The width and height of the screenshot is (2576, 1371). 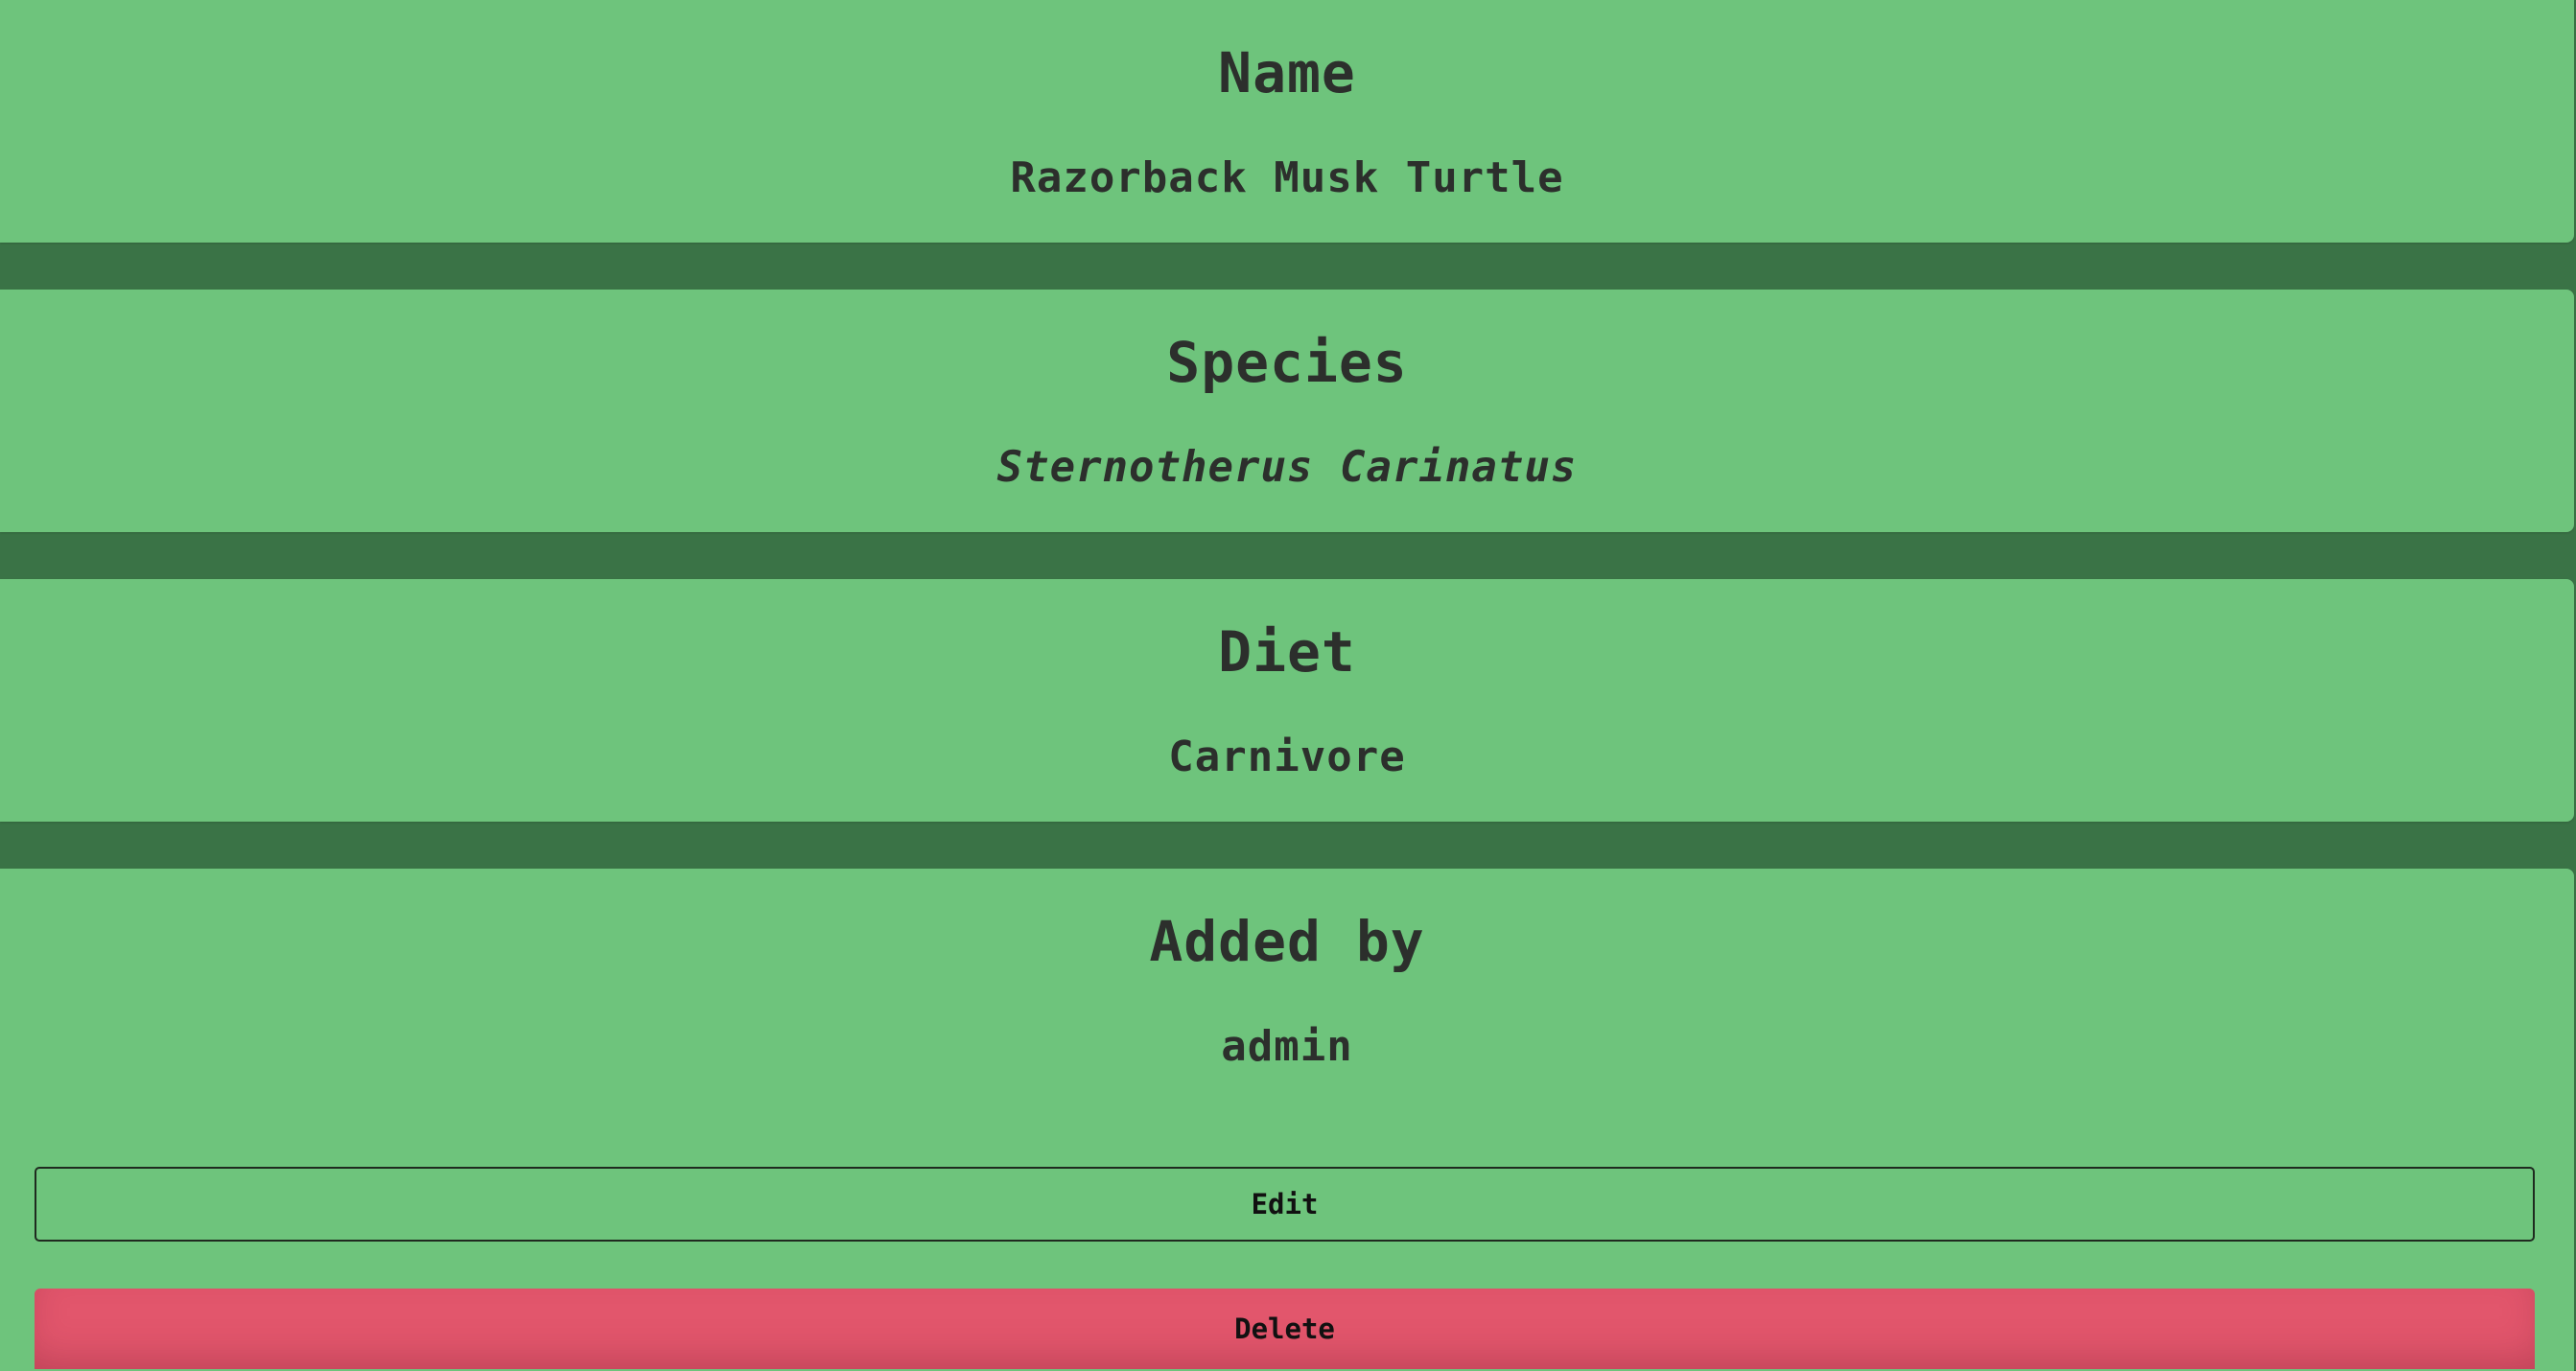 I want to click on species-value: Sternotherus Carinatus, so click(x=1287, y=467).